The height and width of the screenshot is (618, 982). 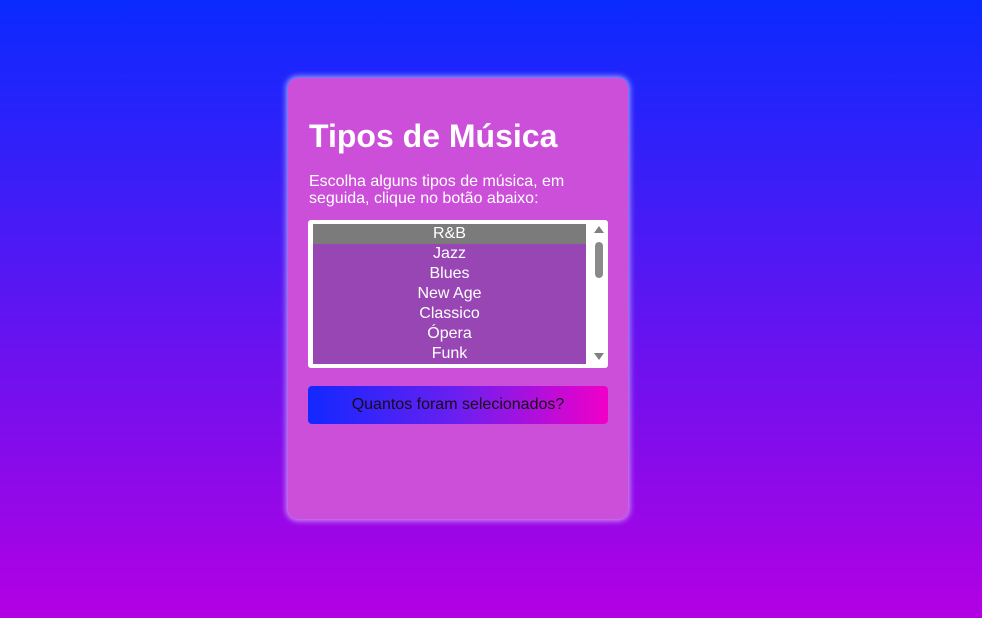 What do you see at coordinates (449, 254) in the screenshot?
I see `listbox-option-jazz: Jazz` at bounding box center [449, 254].